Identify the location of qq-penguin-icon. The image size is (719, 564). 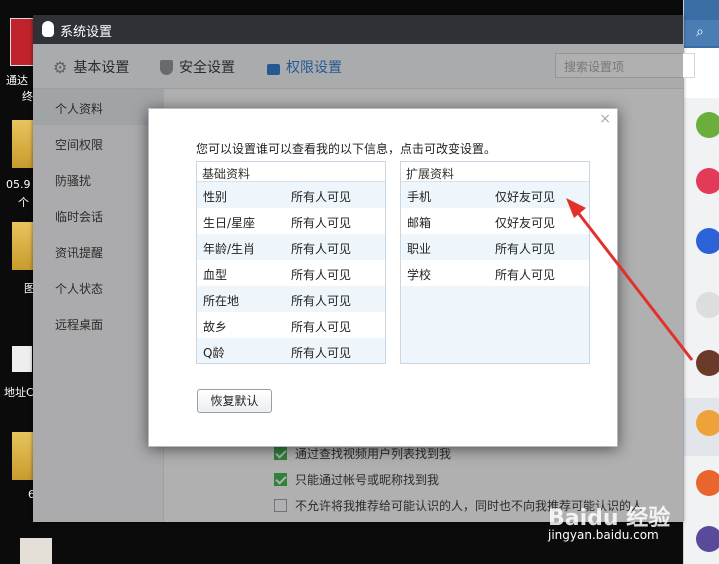
(48, 29).